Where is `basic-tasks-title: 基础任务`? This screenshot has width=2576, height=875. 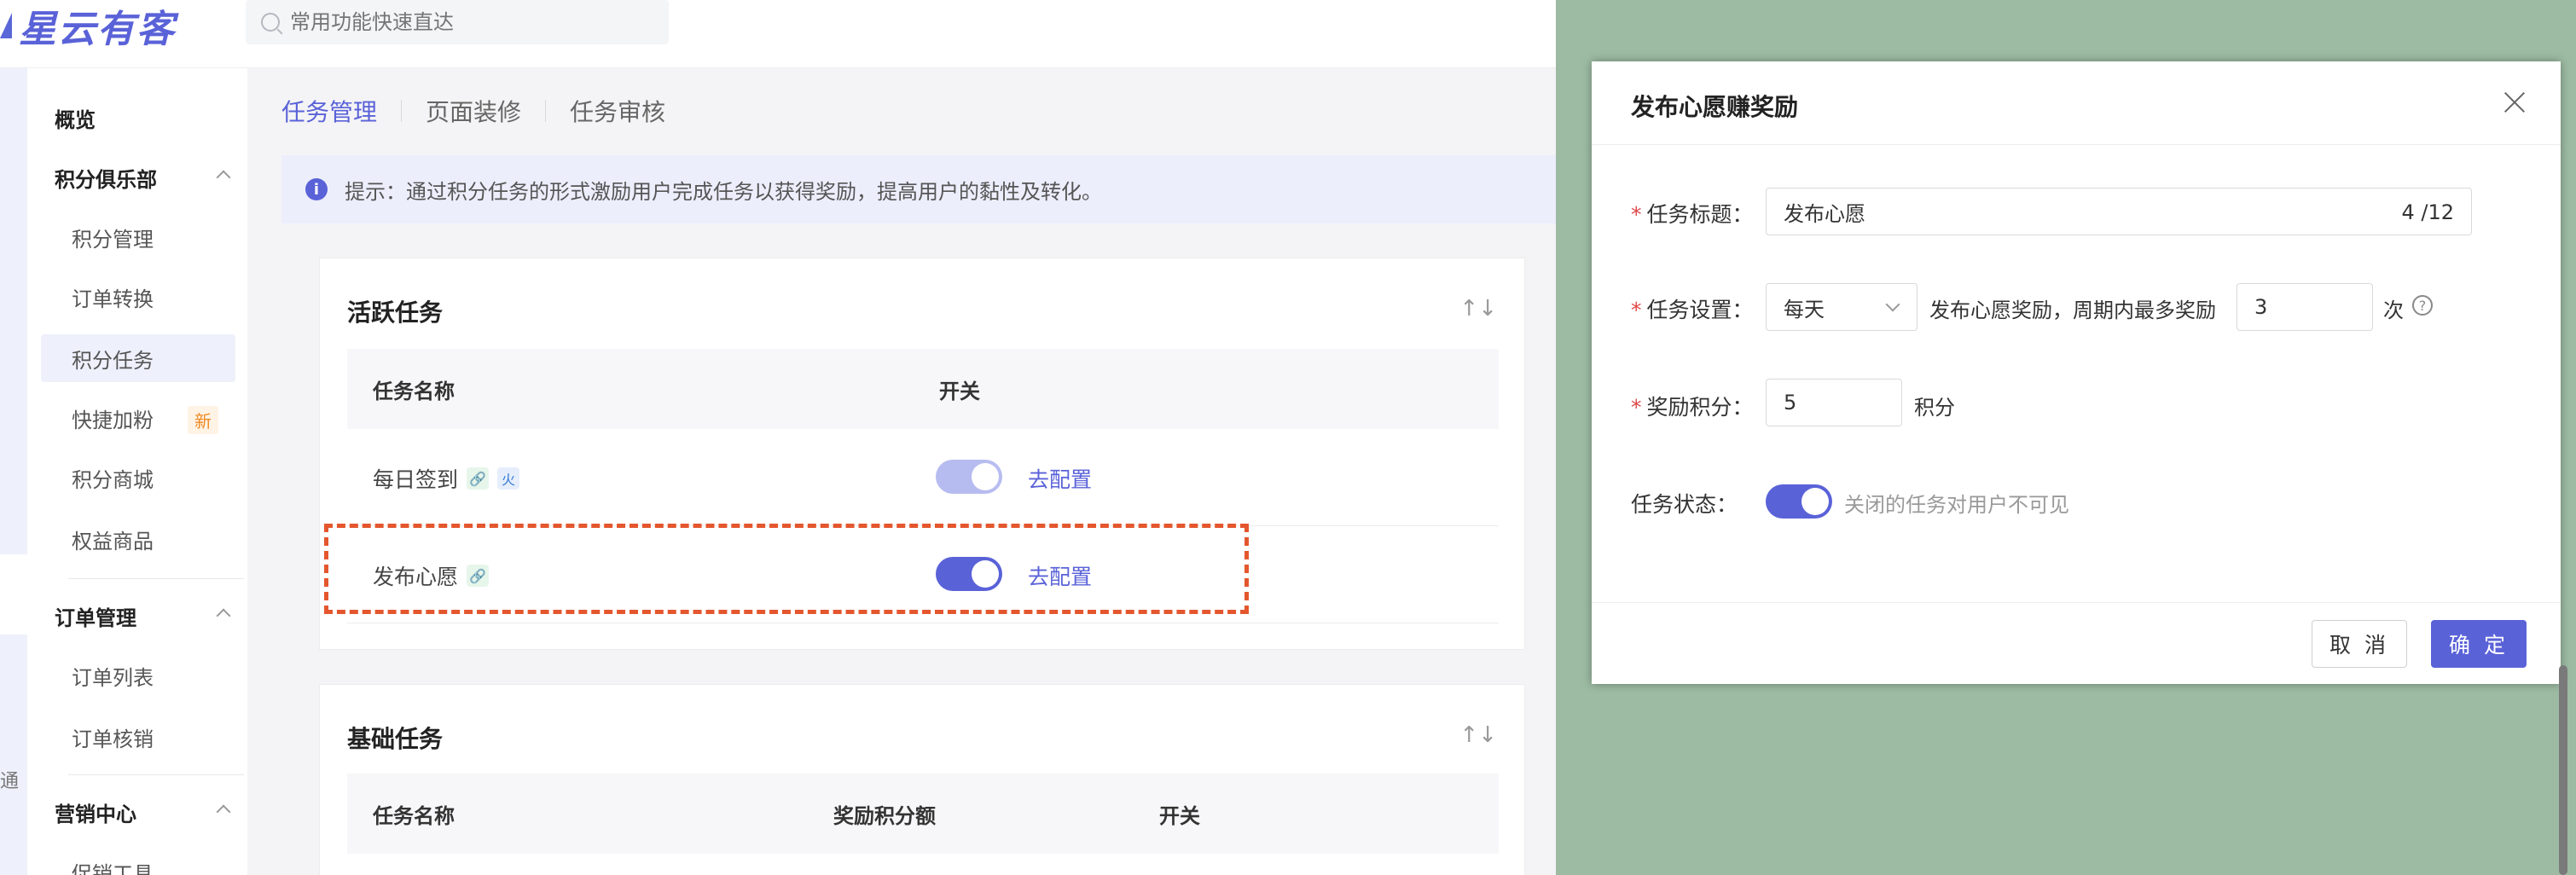 basic-tasks-title: 基础任务 is located at coordinates (395, 739).